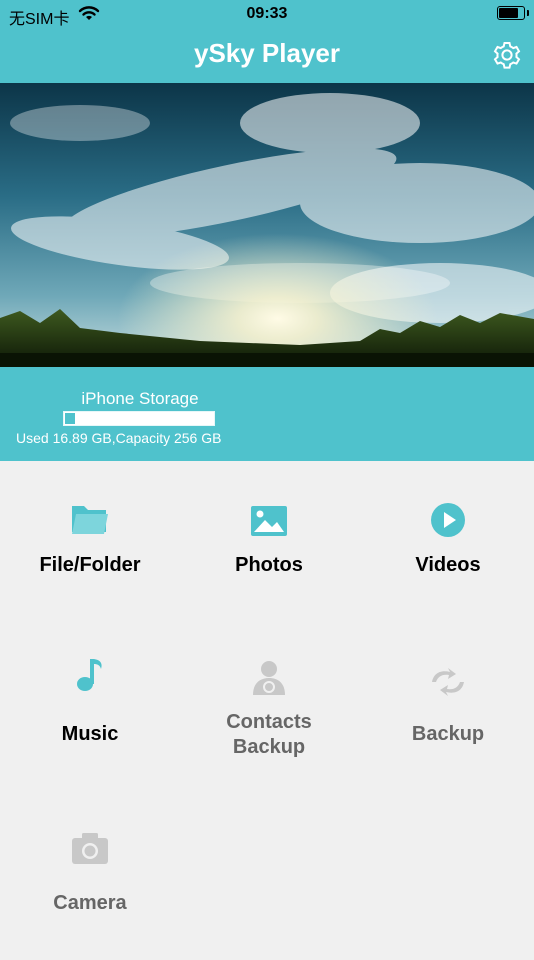 The image size is (534, 960). Describe the element at coordinates (70, 418) in the screenshot. I see `storage-progress-fill` at that location.